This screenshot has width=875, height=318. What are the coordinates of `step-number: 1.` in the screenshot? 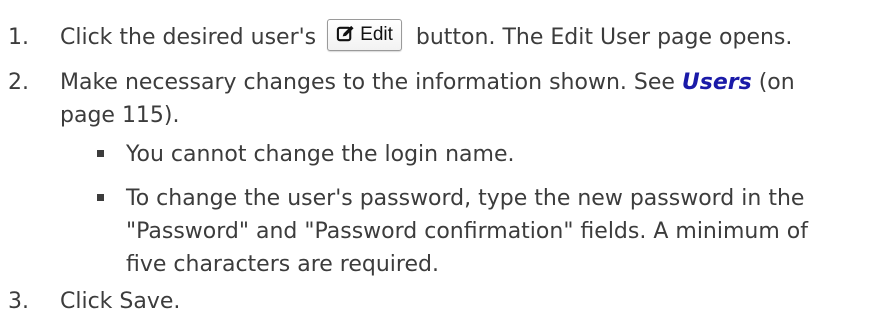 It's located at (18, 37).